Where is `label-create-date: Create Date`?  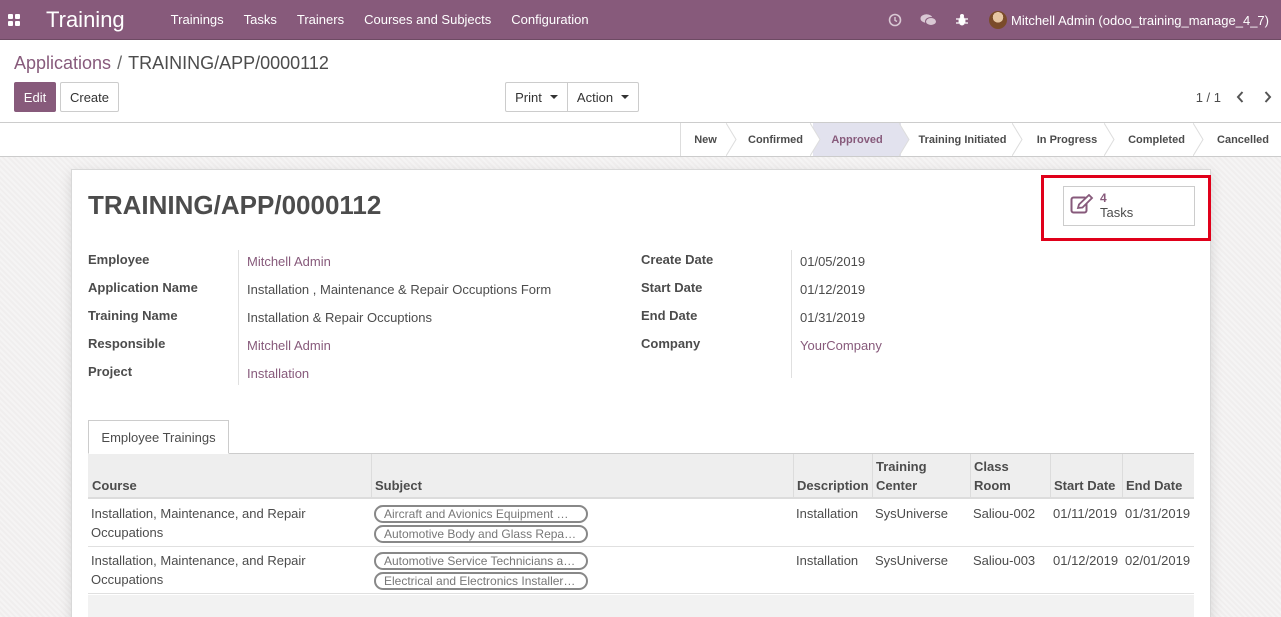
label-create-date: Create Date is located at coordinates (677, 259).